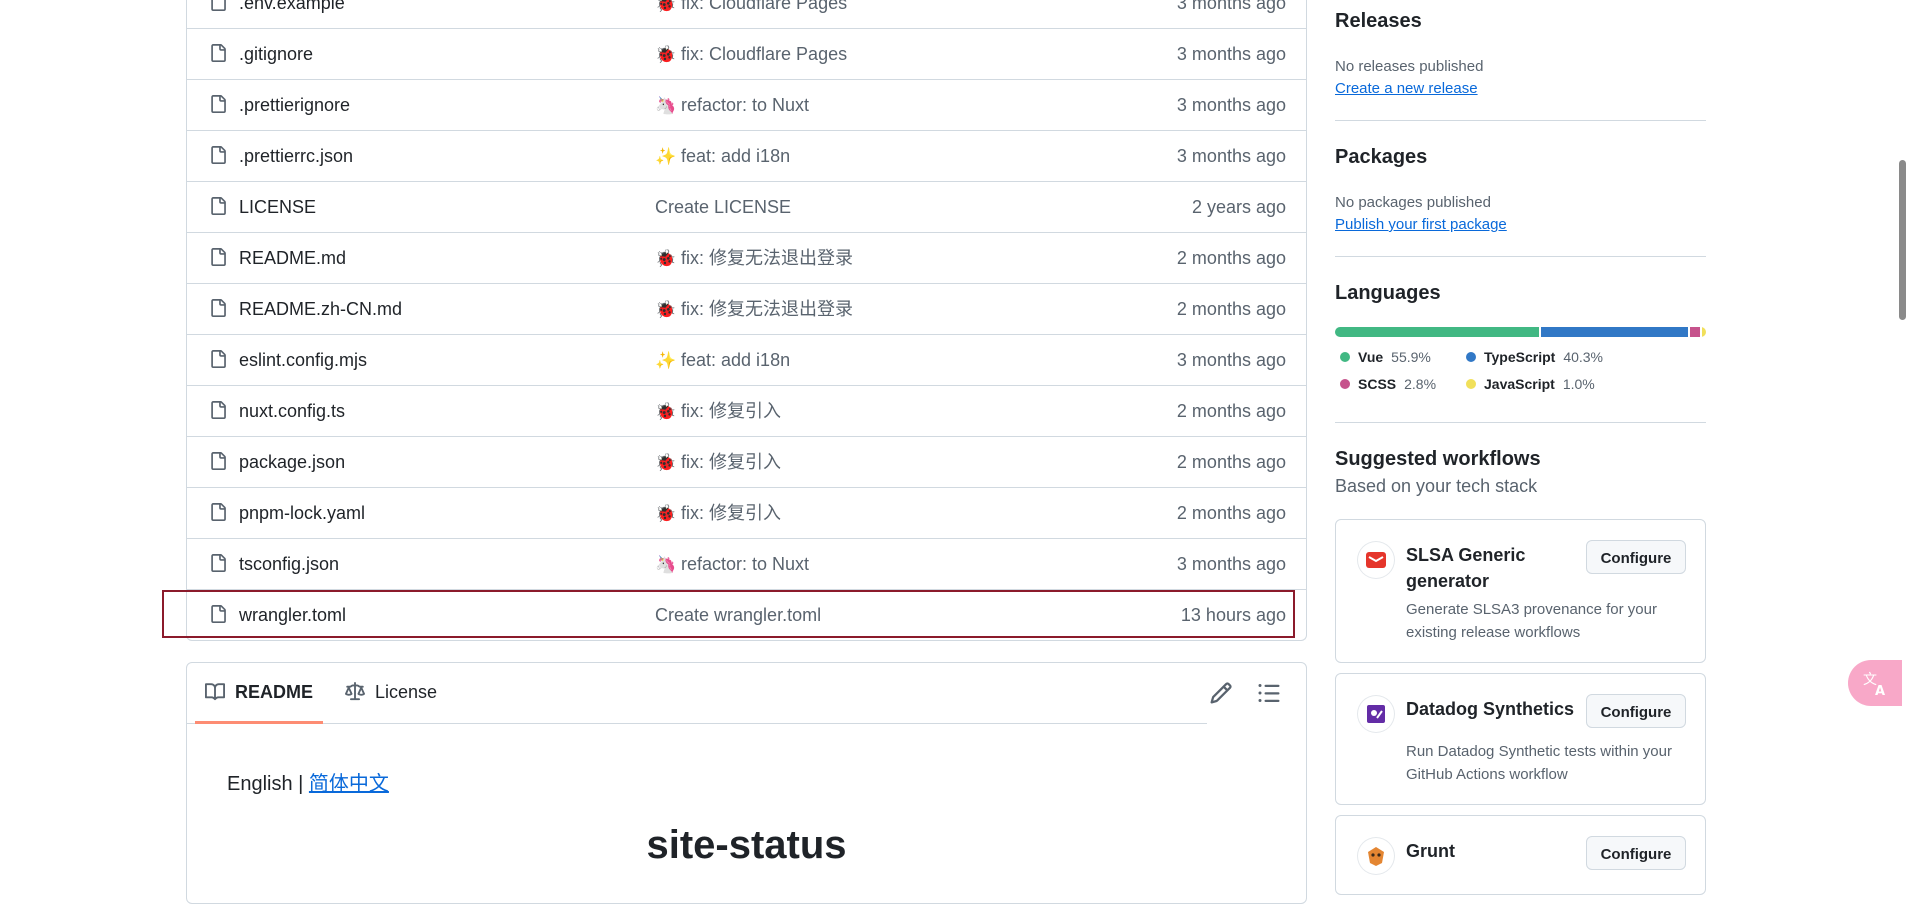 Image resolution: width=1910 pixels, height=904 pixels. What do you see at coordinates (296, 156) in the screenshot?
I see `file-name-link: .prettierrc.json` at bounding box center [296, 156].